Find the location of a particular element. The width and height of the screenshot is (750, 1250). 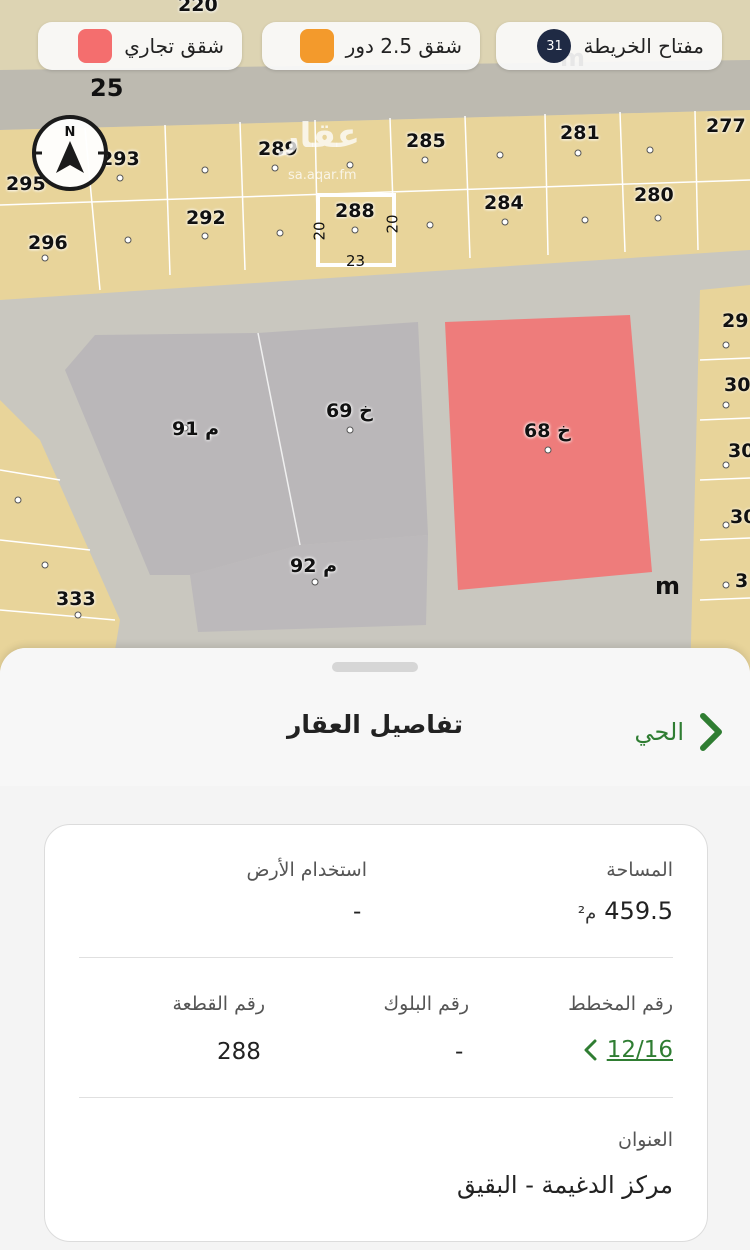

plan-value: 12/16 is located at coordinates (639, 1050).